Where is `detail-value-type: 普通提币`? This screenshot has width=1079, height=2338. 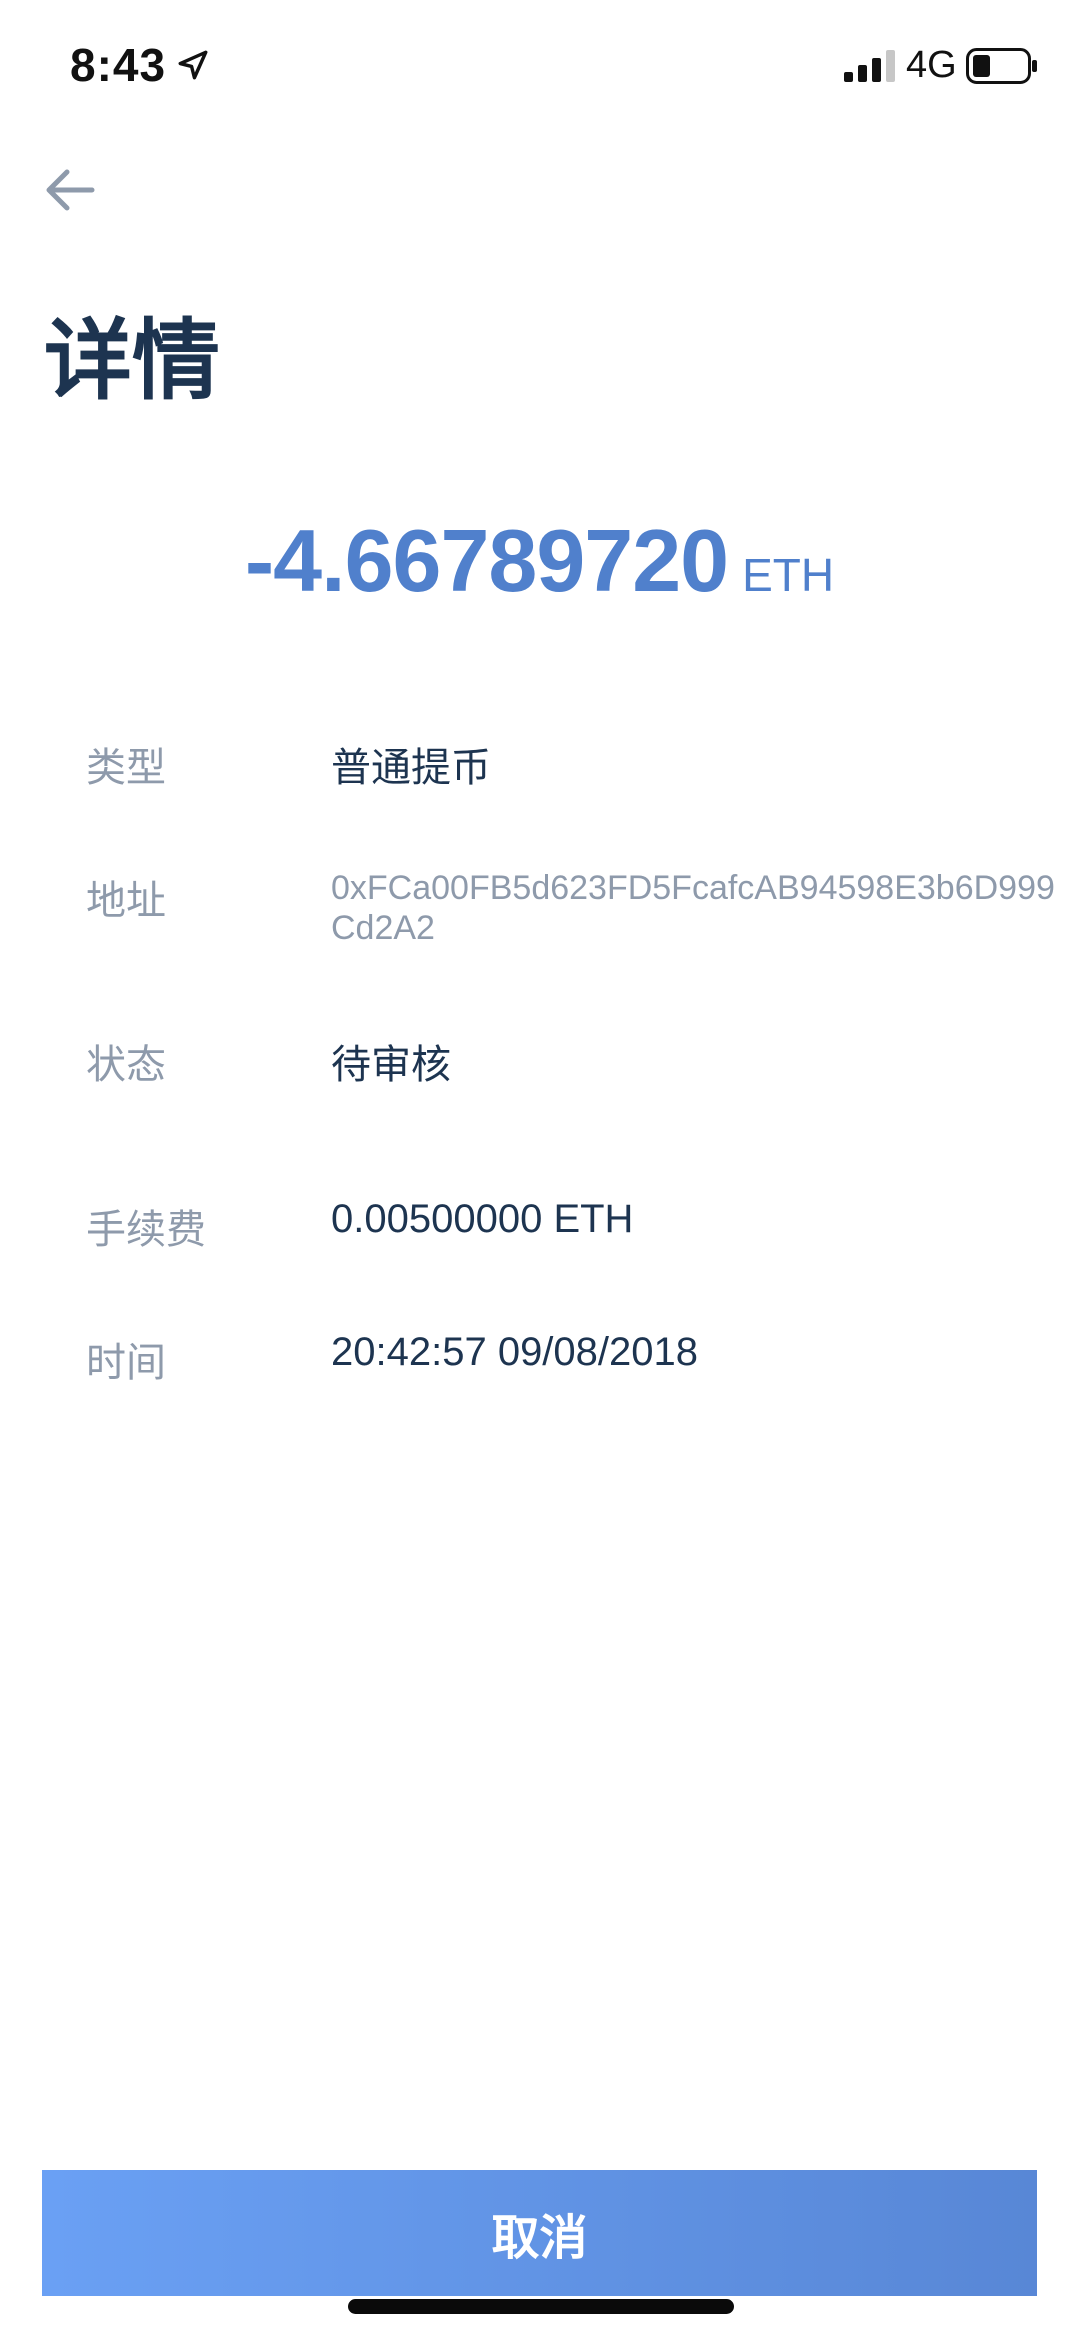
detail-value-type: 普通提币 is located at coordinates (411, 768).